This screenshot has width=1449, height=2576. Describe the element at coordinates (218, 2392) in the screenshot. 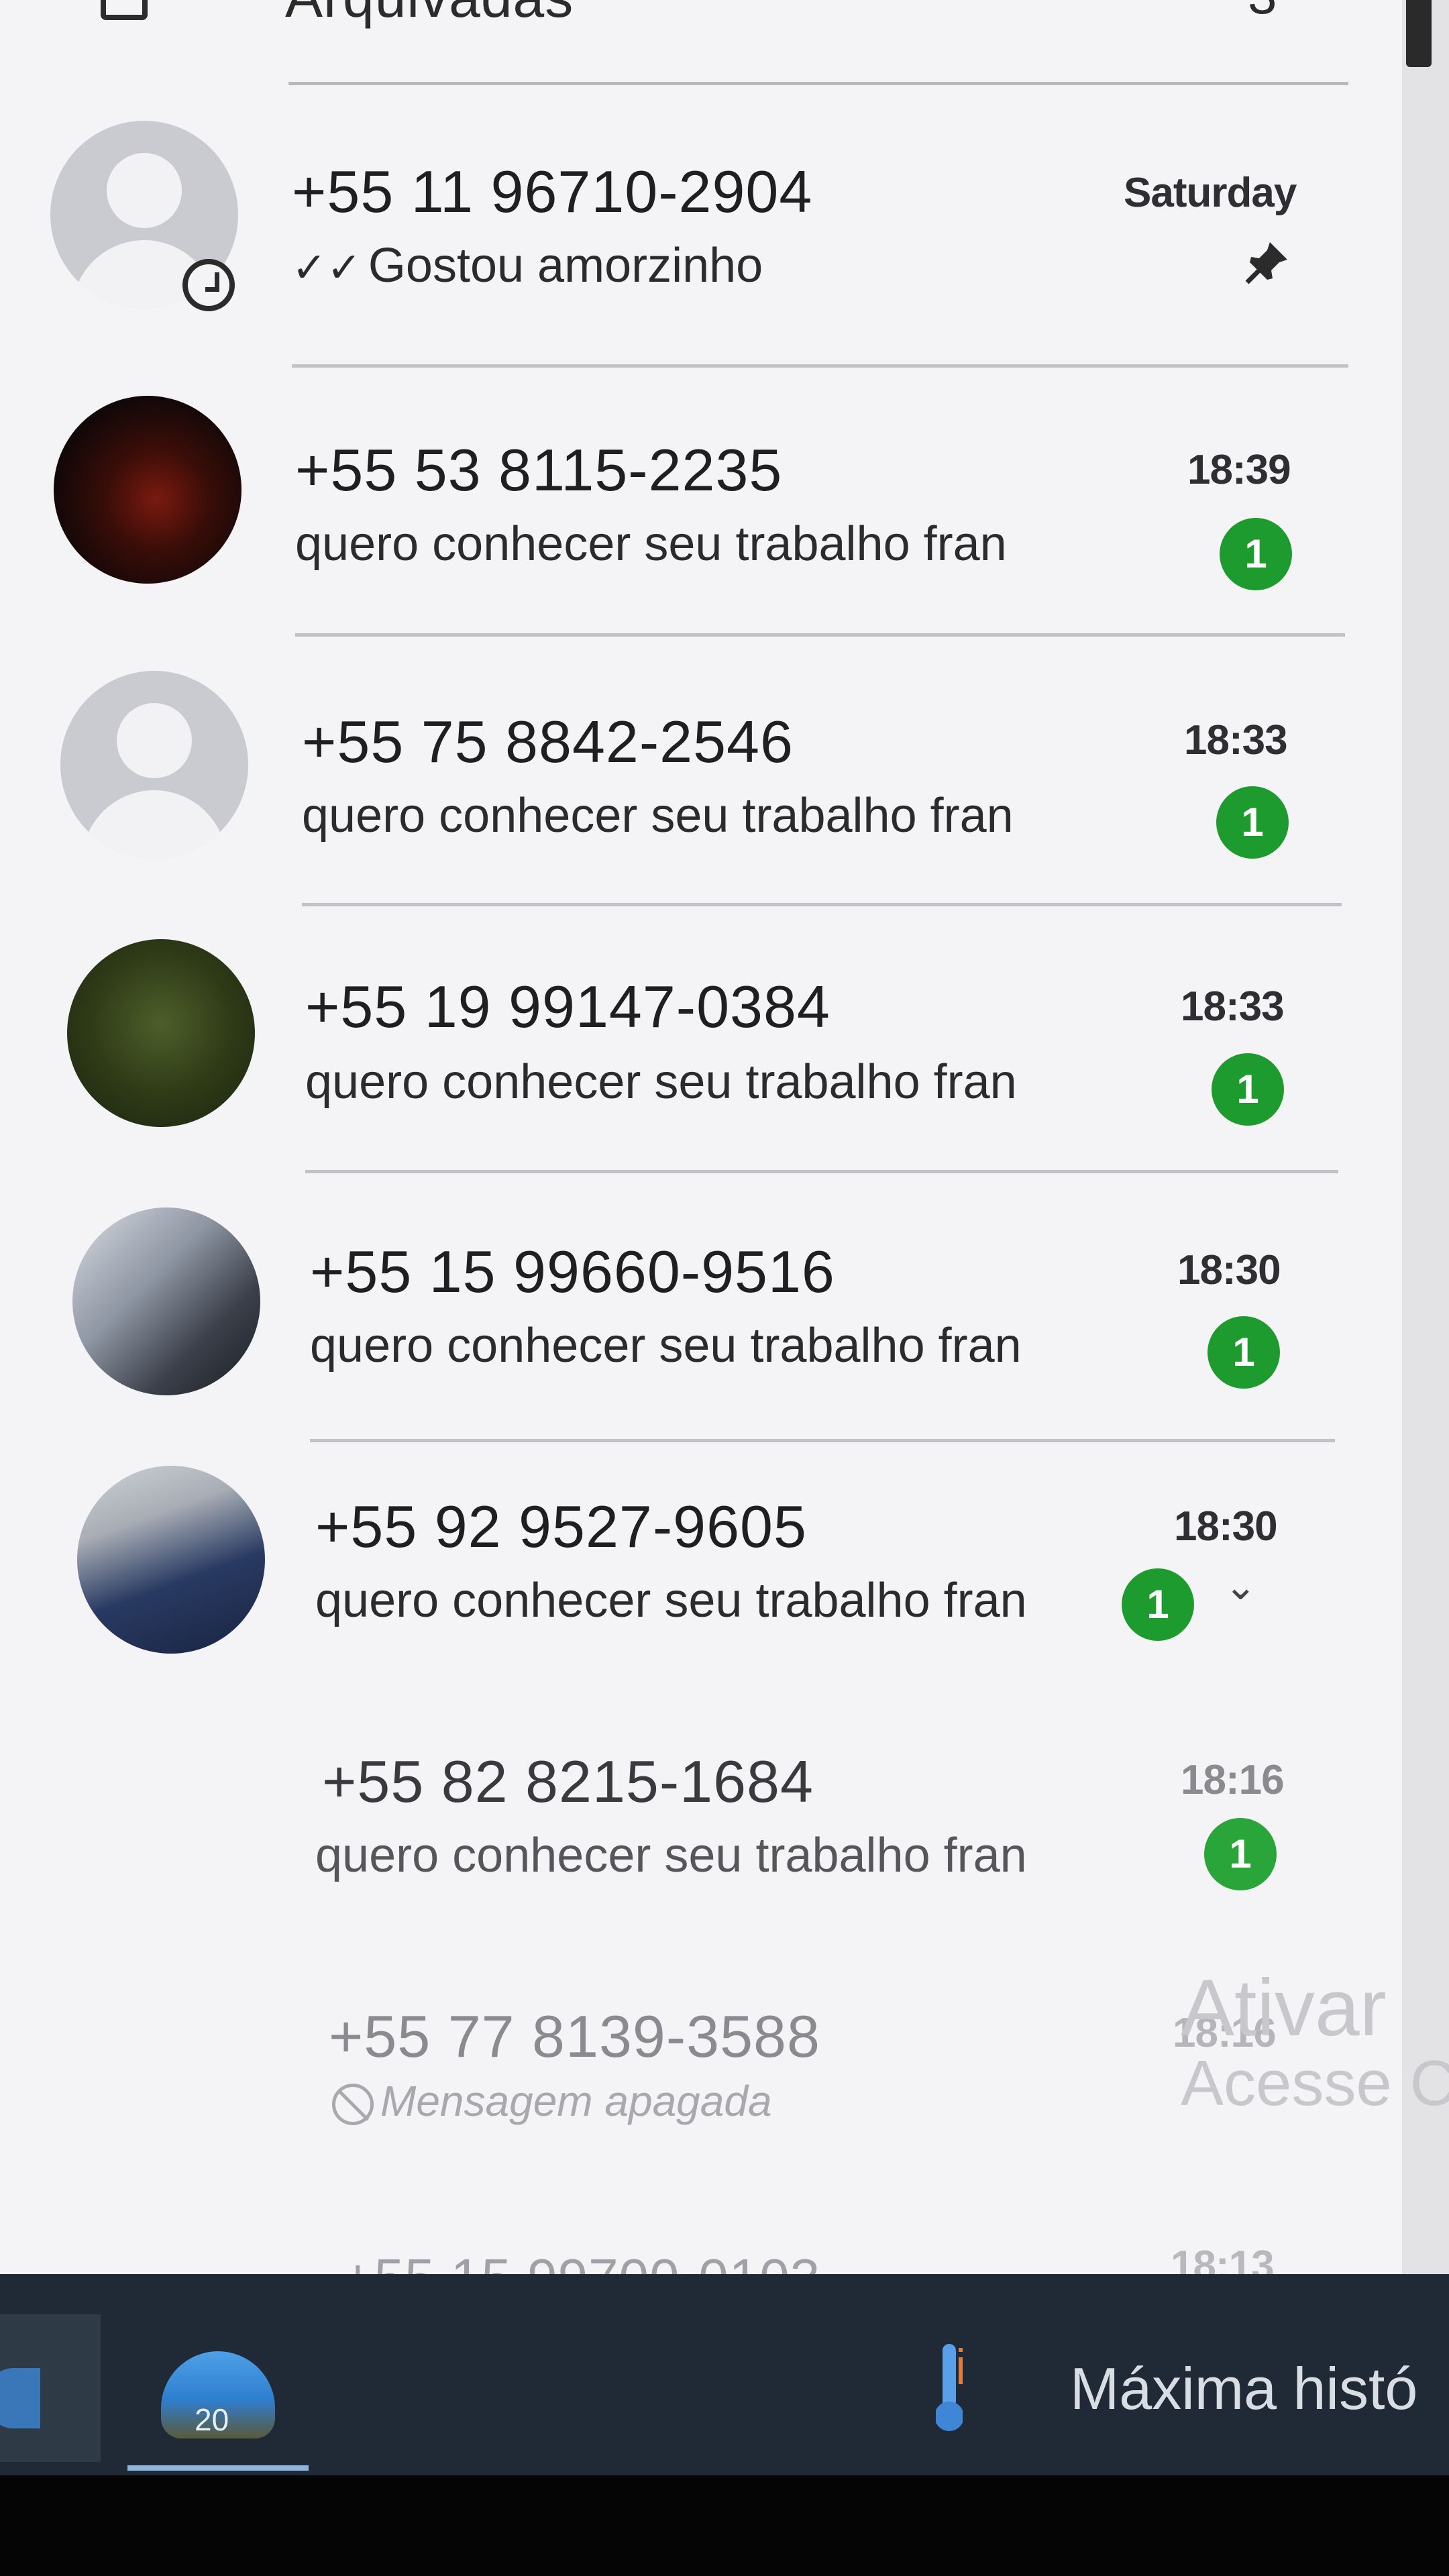

I see `weather-widget-button: 20` at that location.